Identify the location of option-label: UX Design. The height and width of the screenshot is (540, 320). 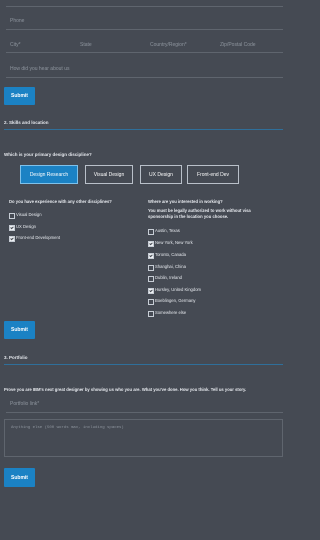
(26, 226).